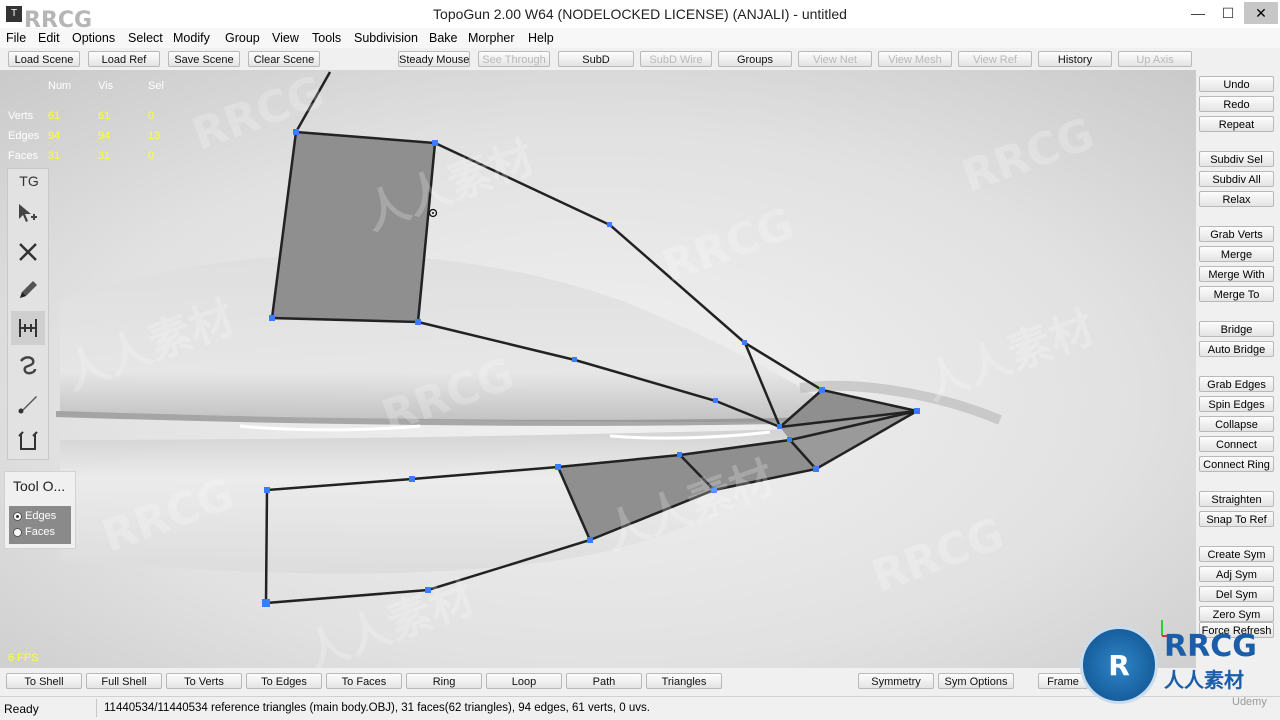  What do you see at coordinates (386, 38) in the screenshot?
I see `menu-subdivision: Subdivision` at bounding box center [386, 38].